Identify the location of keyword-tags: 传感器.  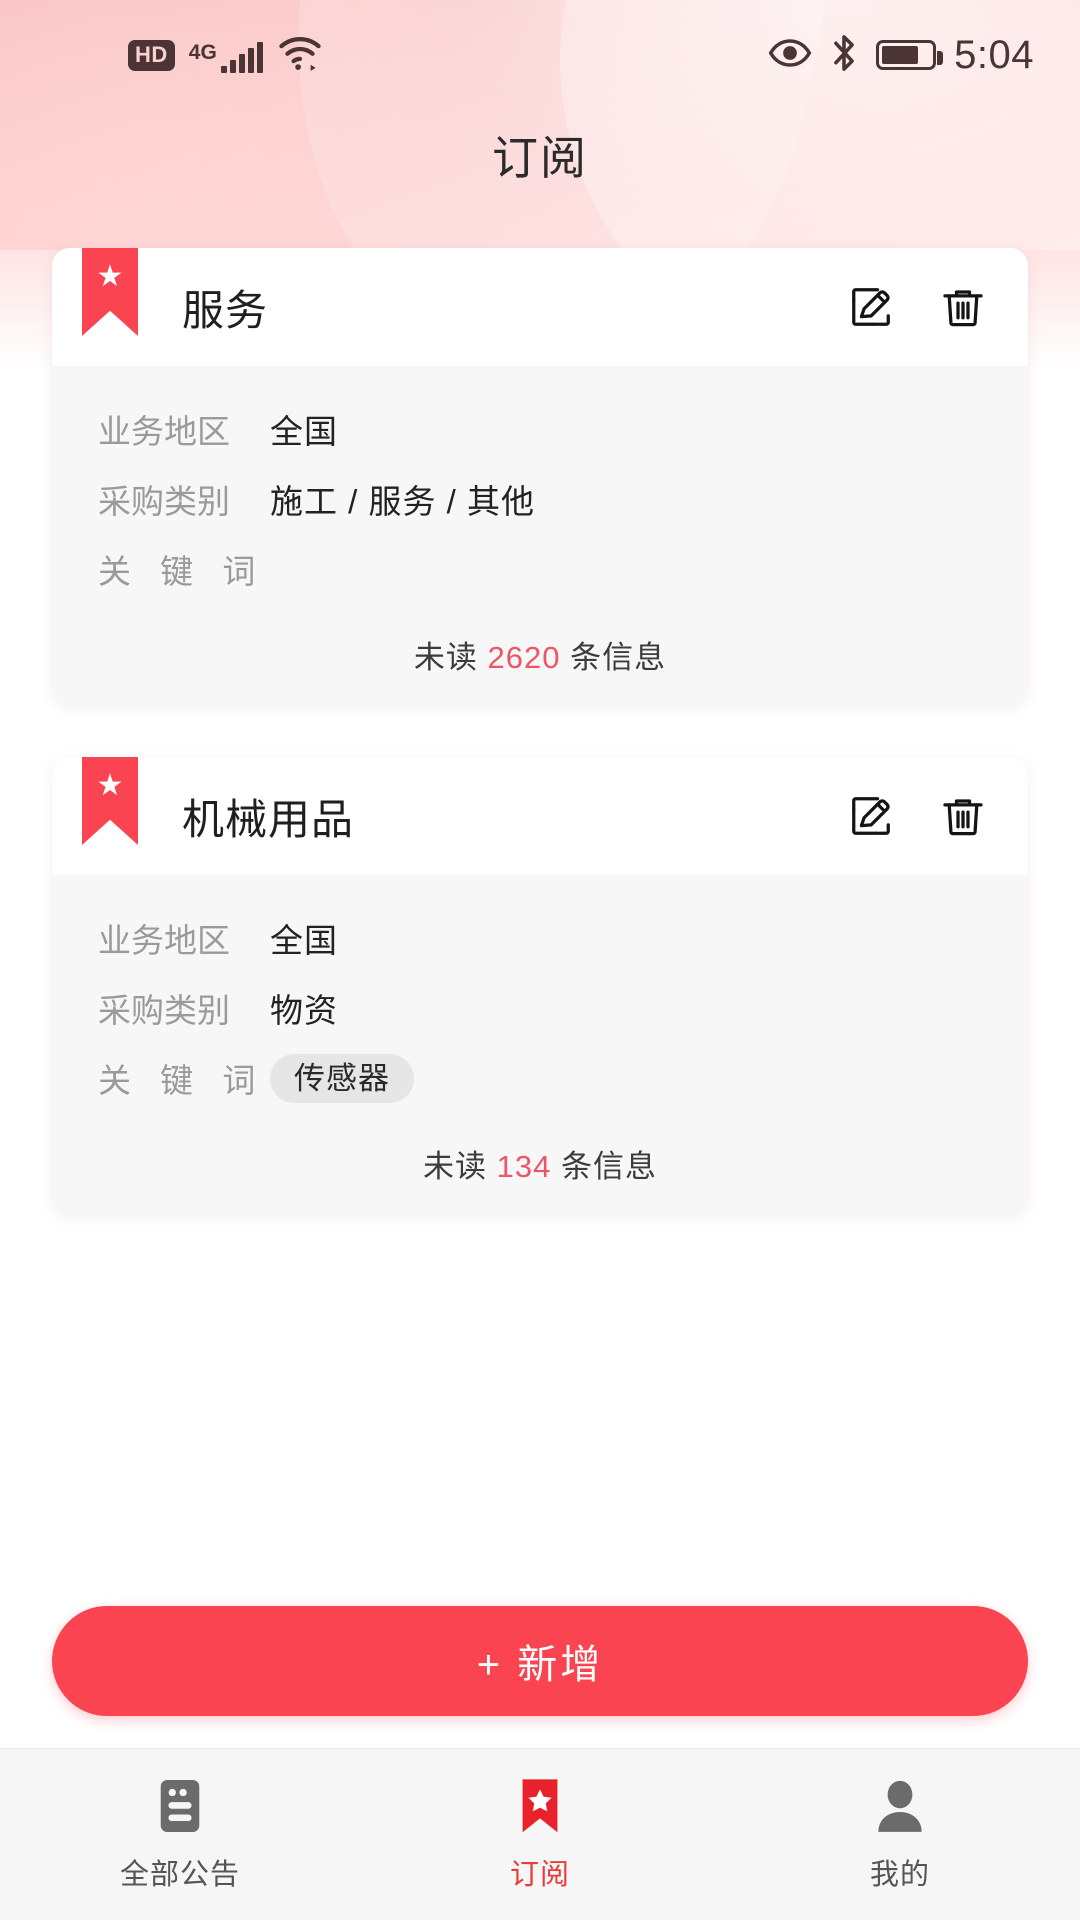
(342, 1078).